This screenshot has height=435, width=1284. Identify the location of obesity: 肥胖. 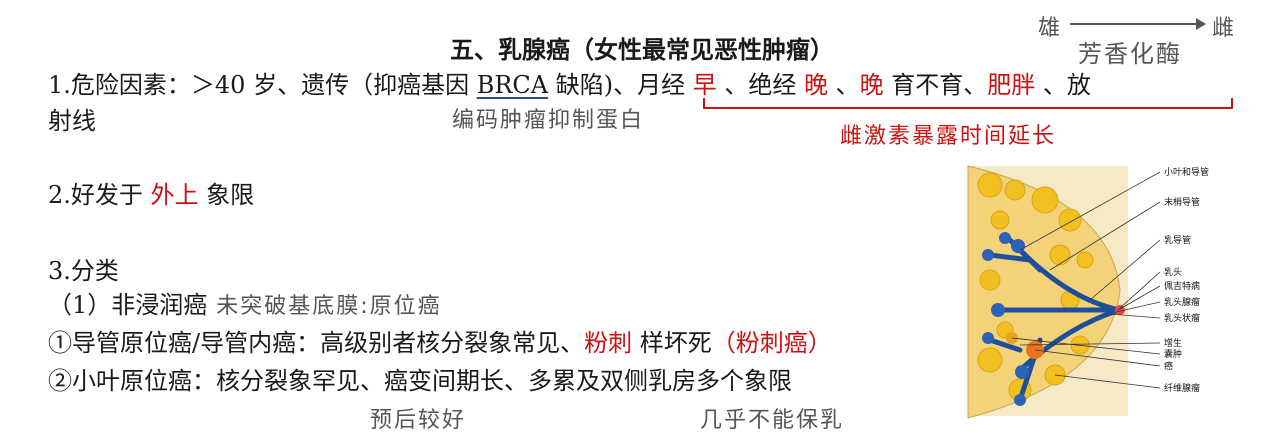
(1011, 85).